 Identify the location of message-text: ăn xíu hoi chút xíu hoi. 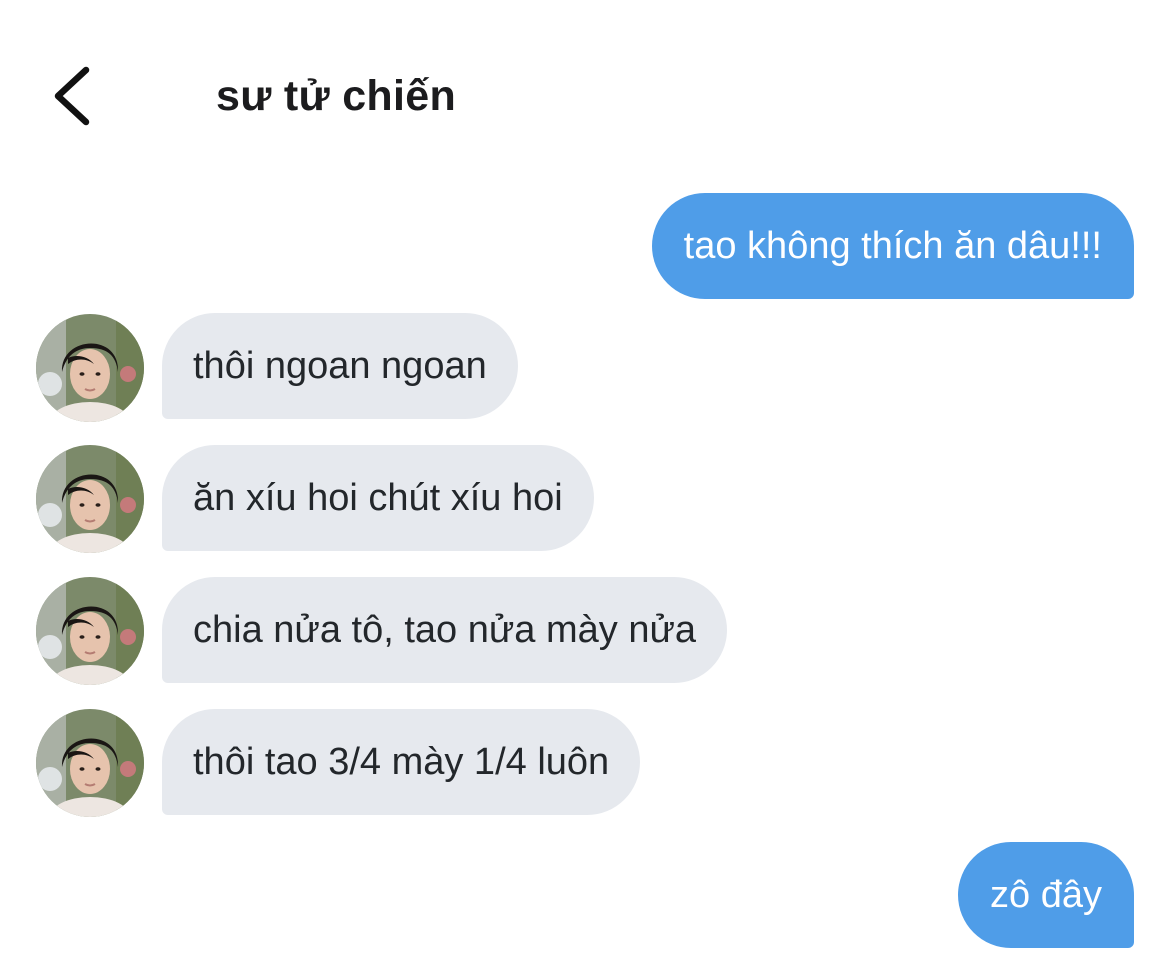
(378, 497).